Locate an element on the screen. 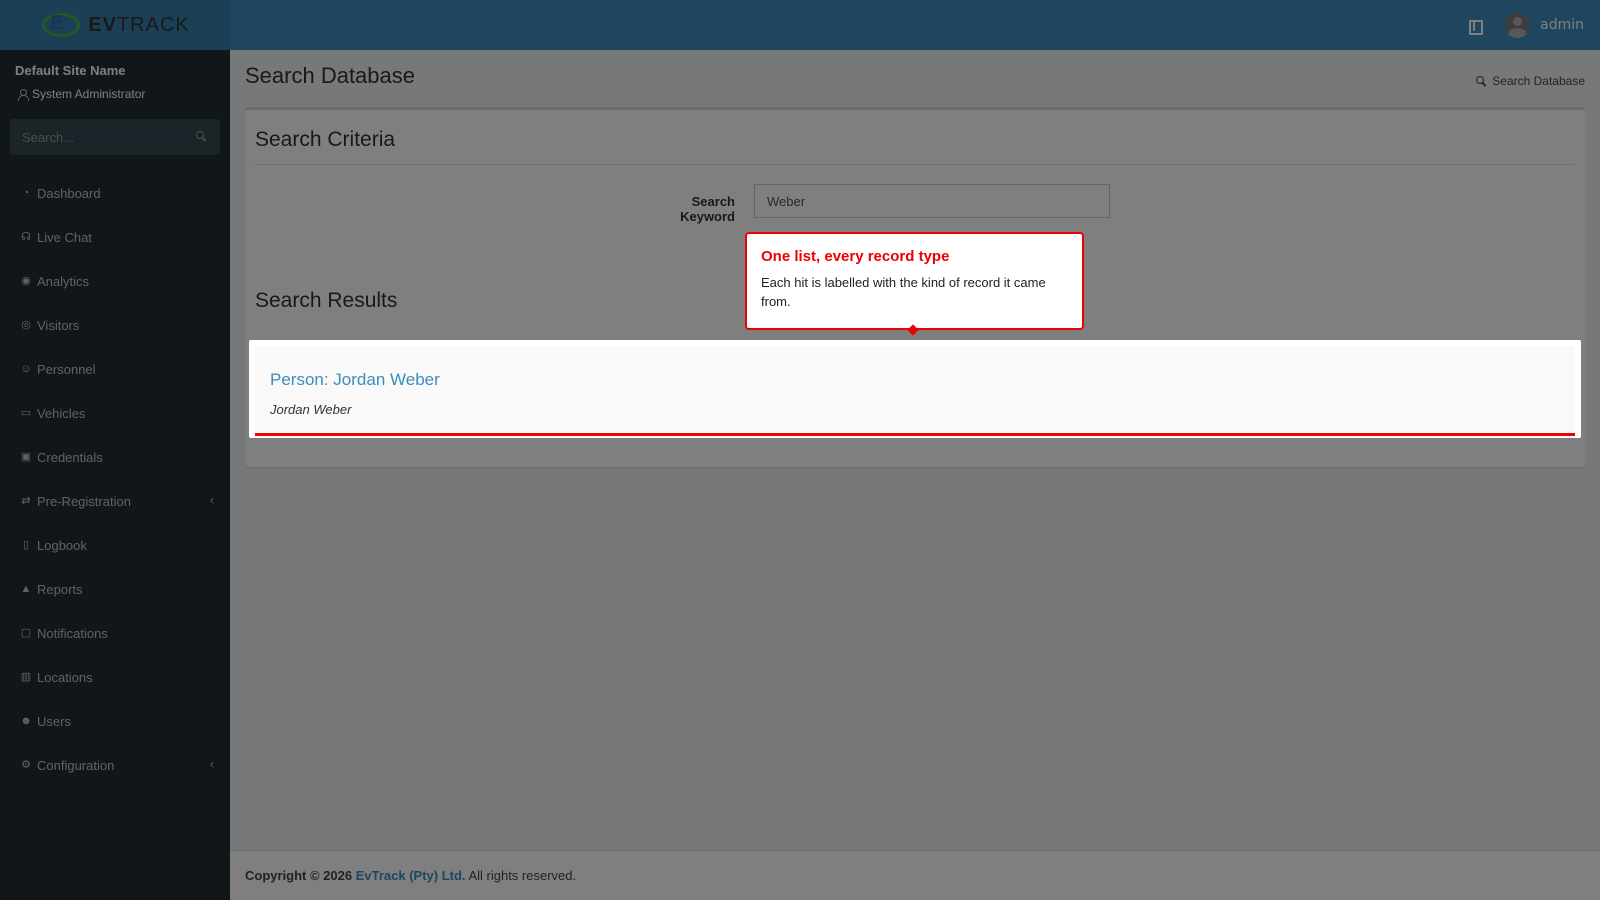 The height and width of the screenshot is (900, 1600). sidebar-item-label: Dashboard is located at coordinates (69, 193).